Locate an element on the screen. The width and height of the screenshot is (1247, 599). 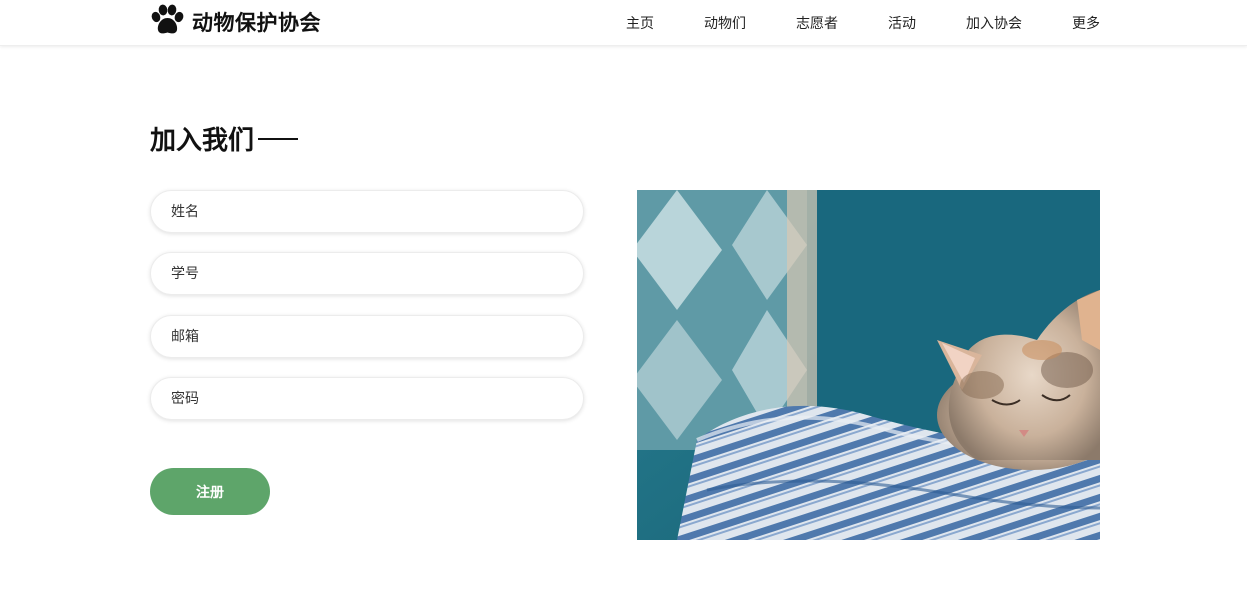
brand-logo-link: 动物保护协会 is located at coordinates (235, 22).